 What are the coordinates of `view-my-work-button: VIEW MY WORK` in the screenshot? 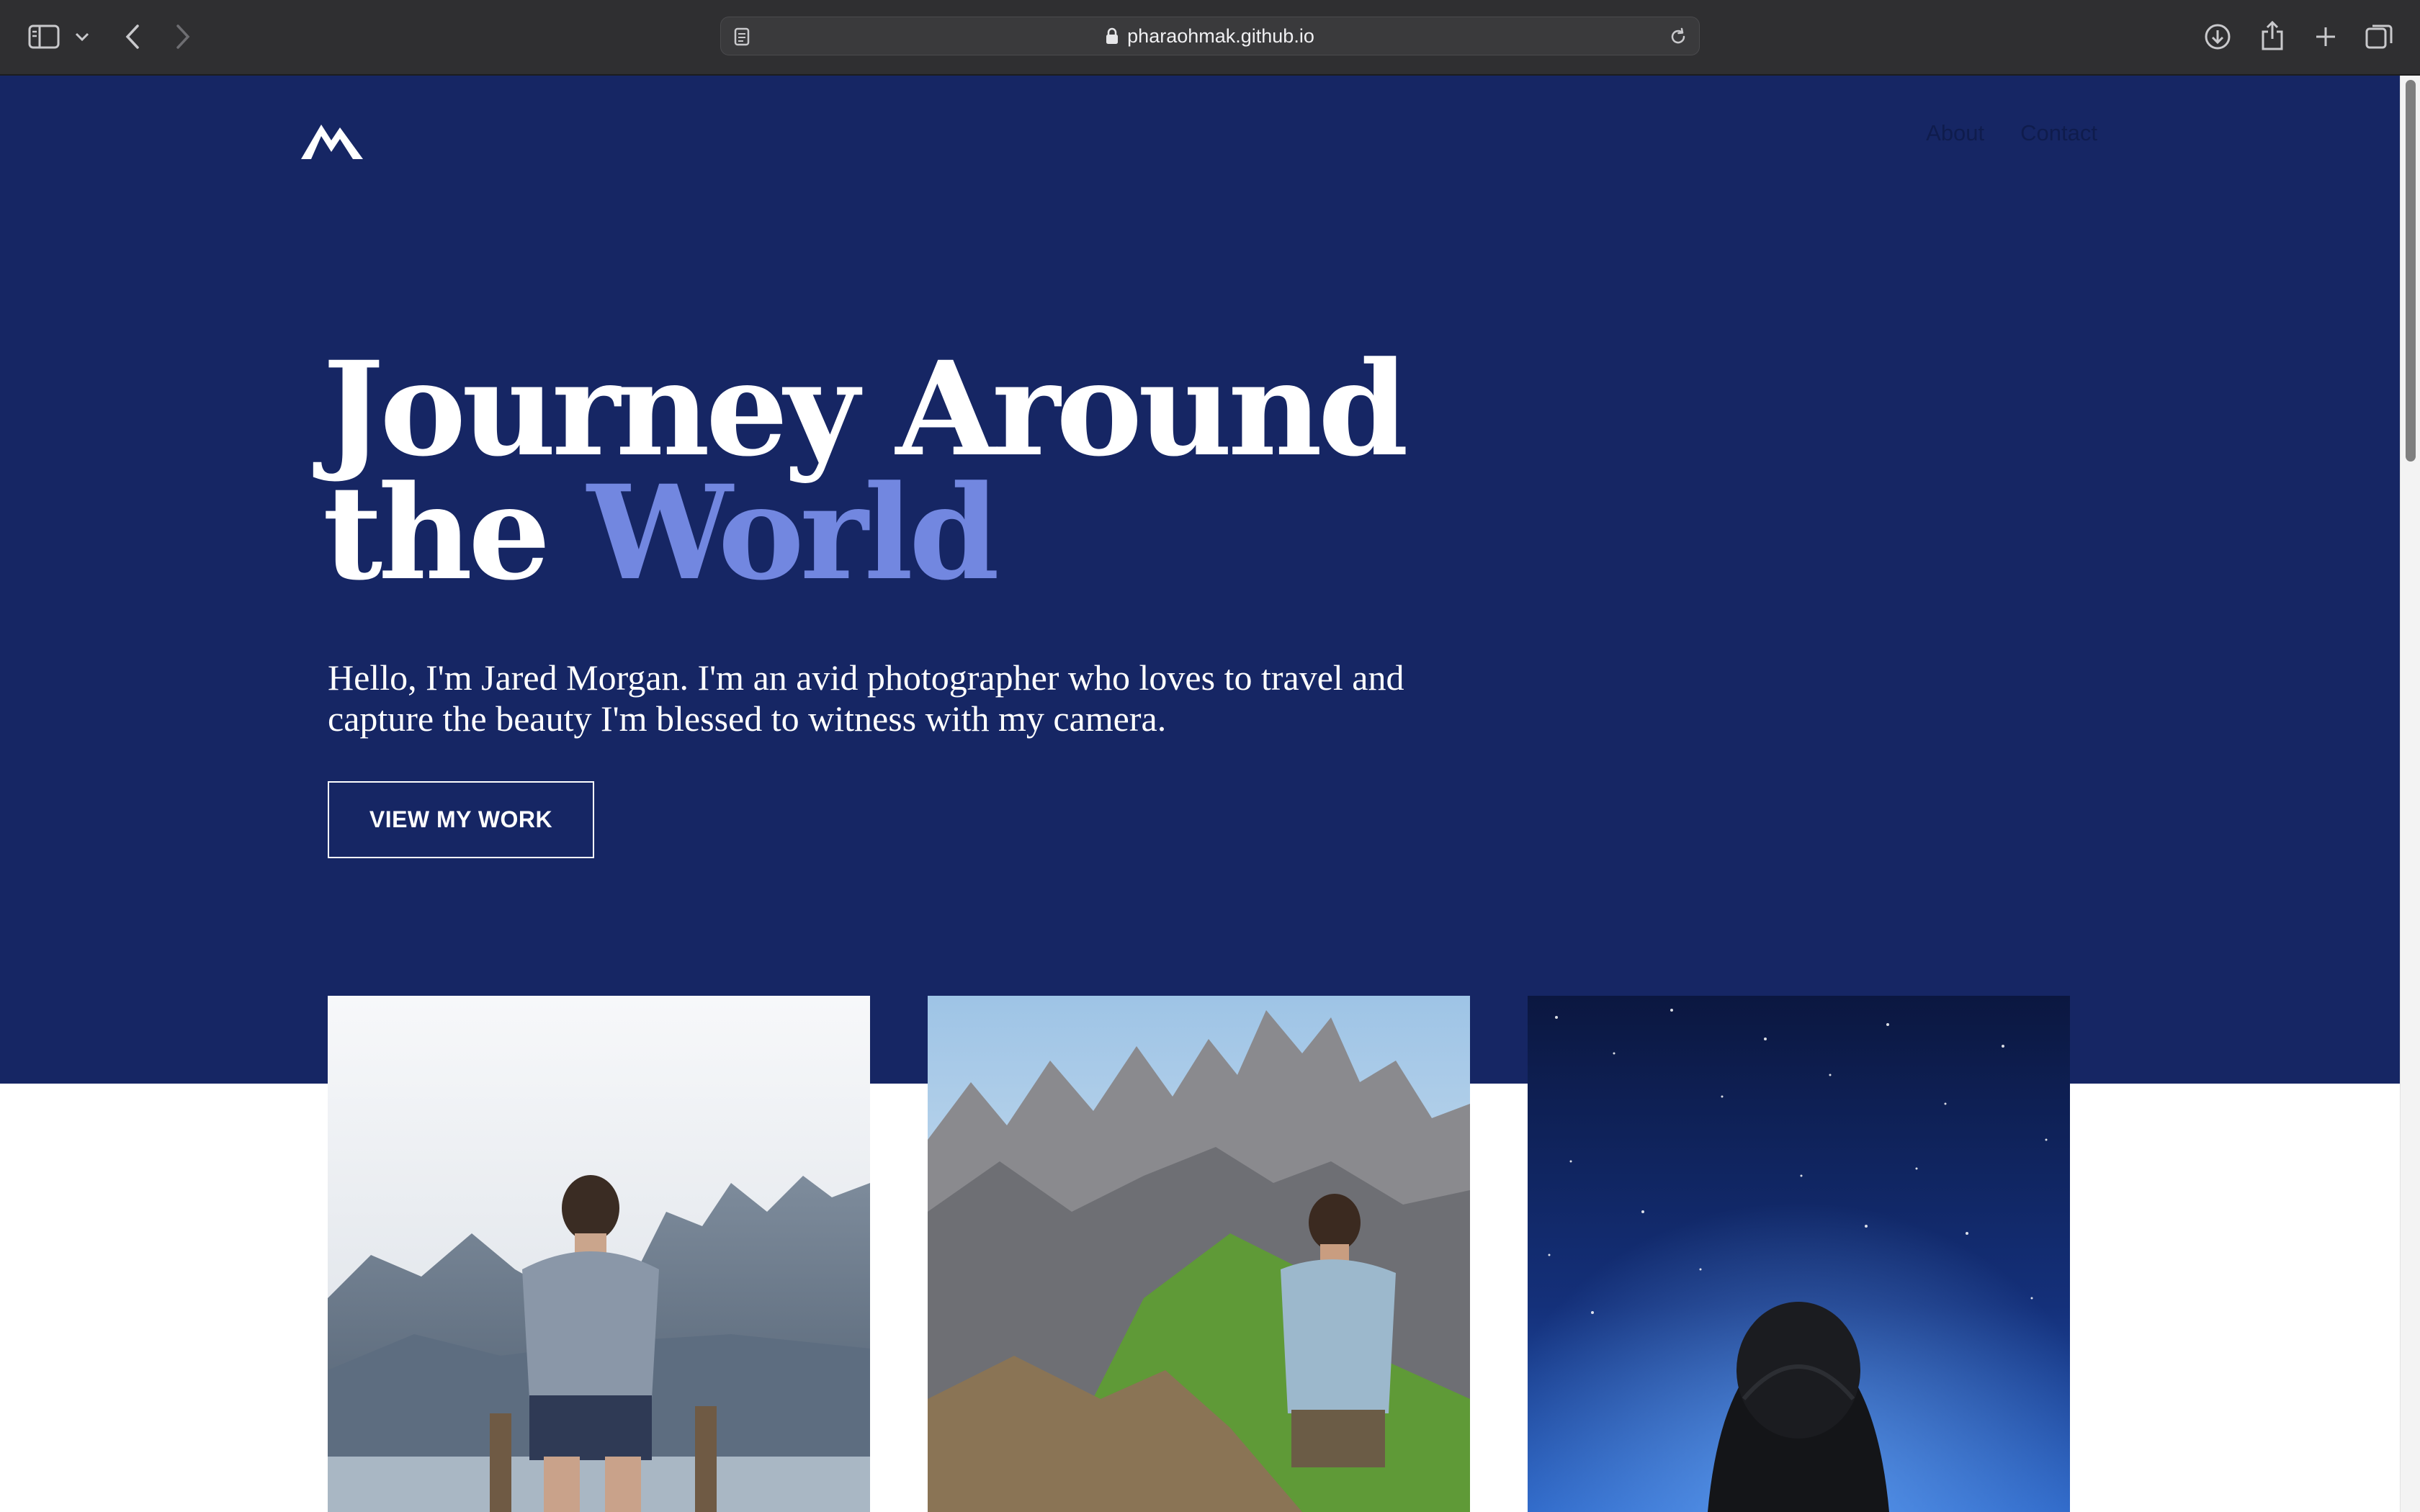 It's located at (461, 819).